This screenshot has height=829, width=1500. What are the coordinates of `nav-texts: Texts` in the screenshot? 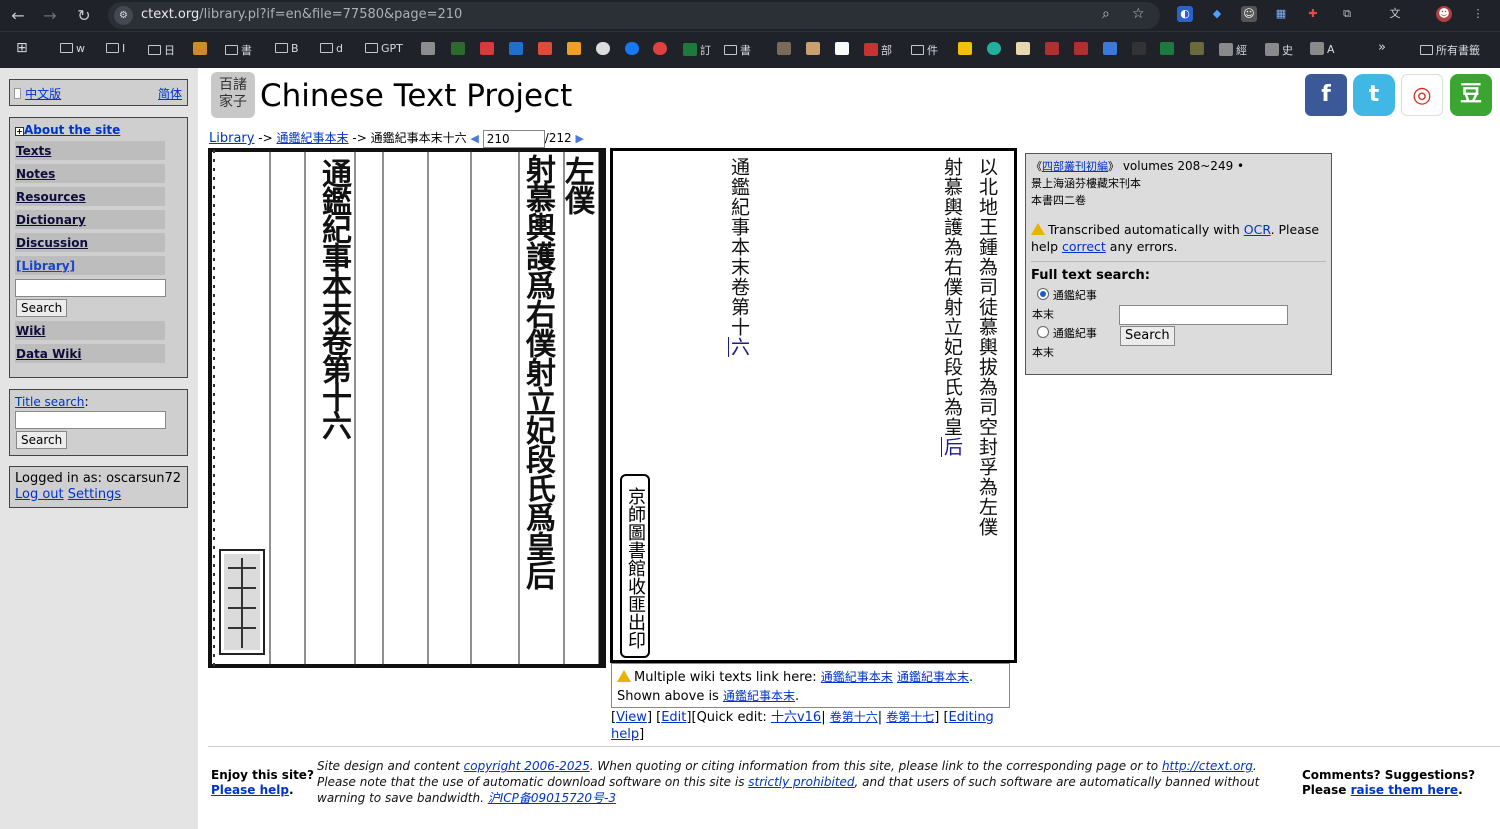 It's located at (90, 150).